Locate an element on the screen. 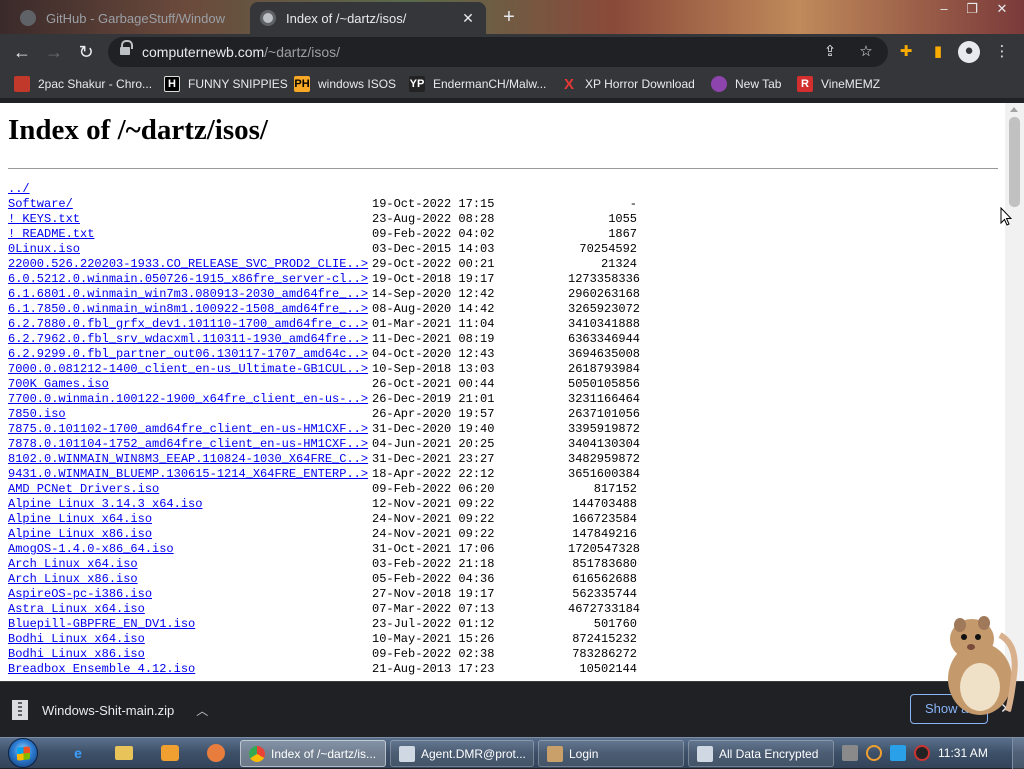 The height and width of the screenshot is (769, 1024). file-link: 7850.iso is located at coordinates (37, 414).